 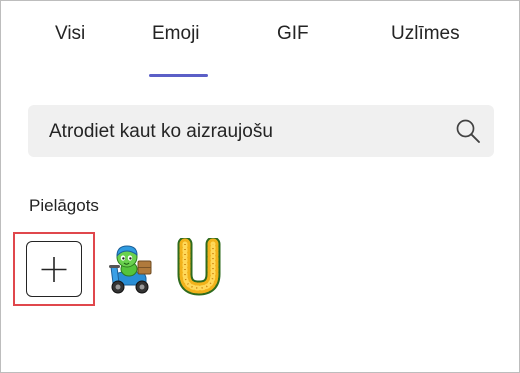 What do you see at coordinates (178, 75) in the screenshot?
I see `selected-tab-indicator` at bounding box center [178, 75].